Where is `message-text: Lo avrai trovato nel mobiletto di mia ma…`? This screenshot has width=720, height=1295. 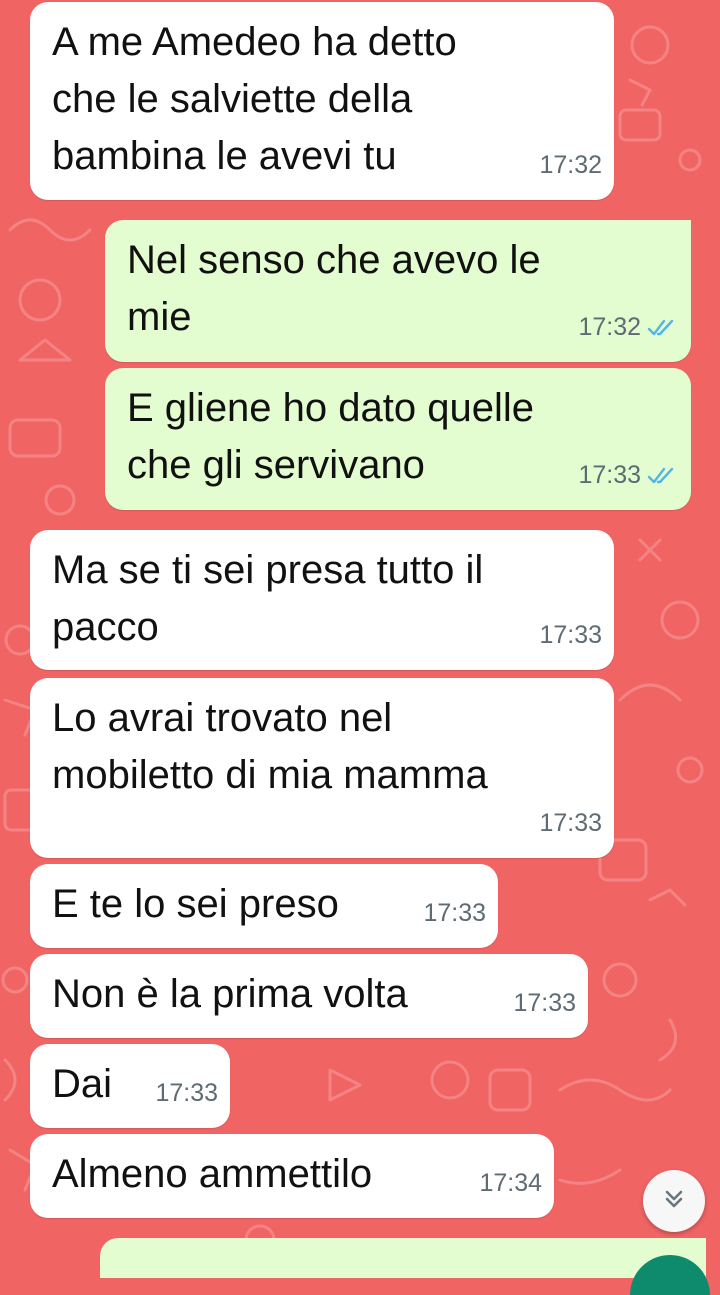
message-text: Lo avrai trovato nel mobiletto di mia ma… is located at coordinates (270, 746).